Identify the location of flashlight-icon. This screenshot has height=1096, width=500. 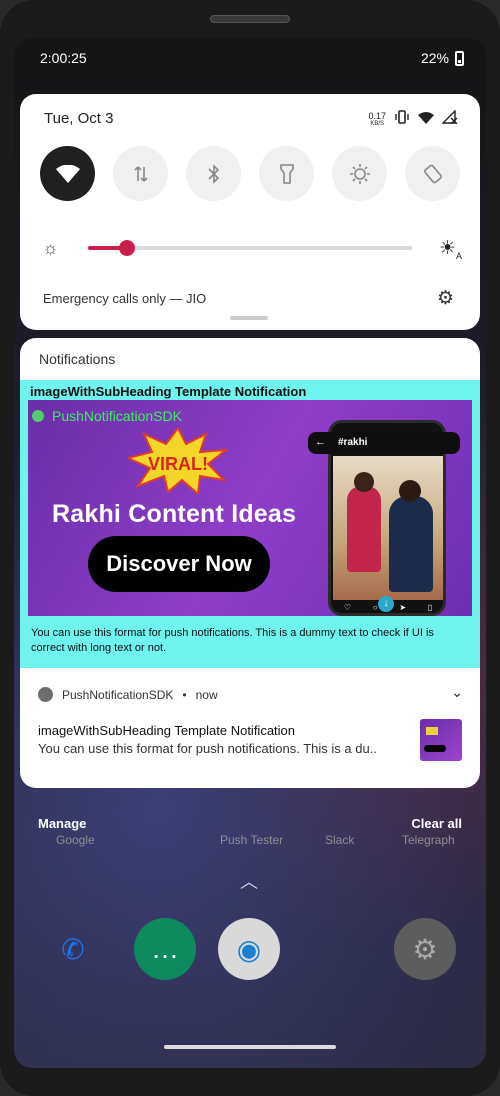
(286, 173).